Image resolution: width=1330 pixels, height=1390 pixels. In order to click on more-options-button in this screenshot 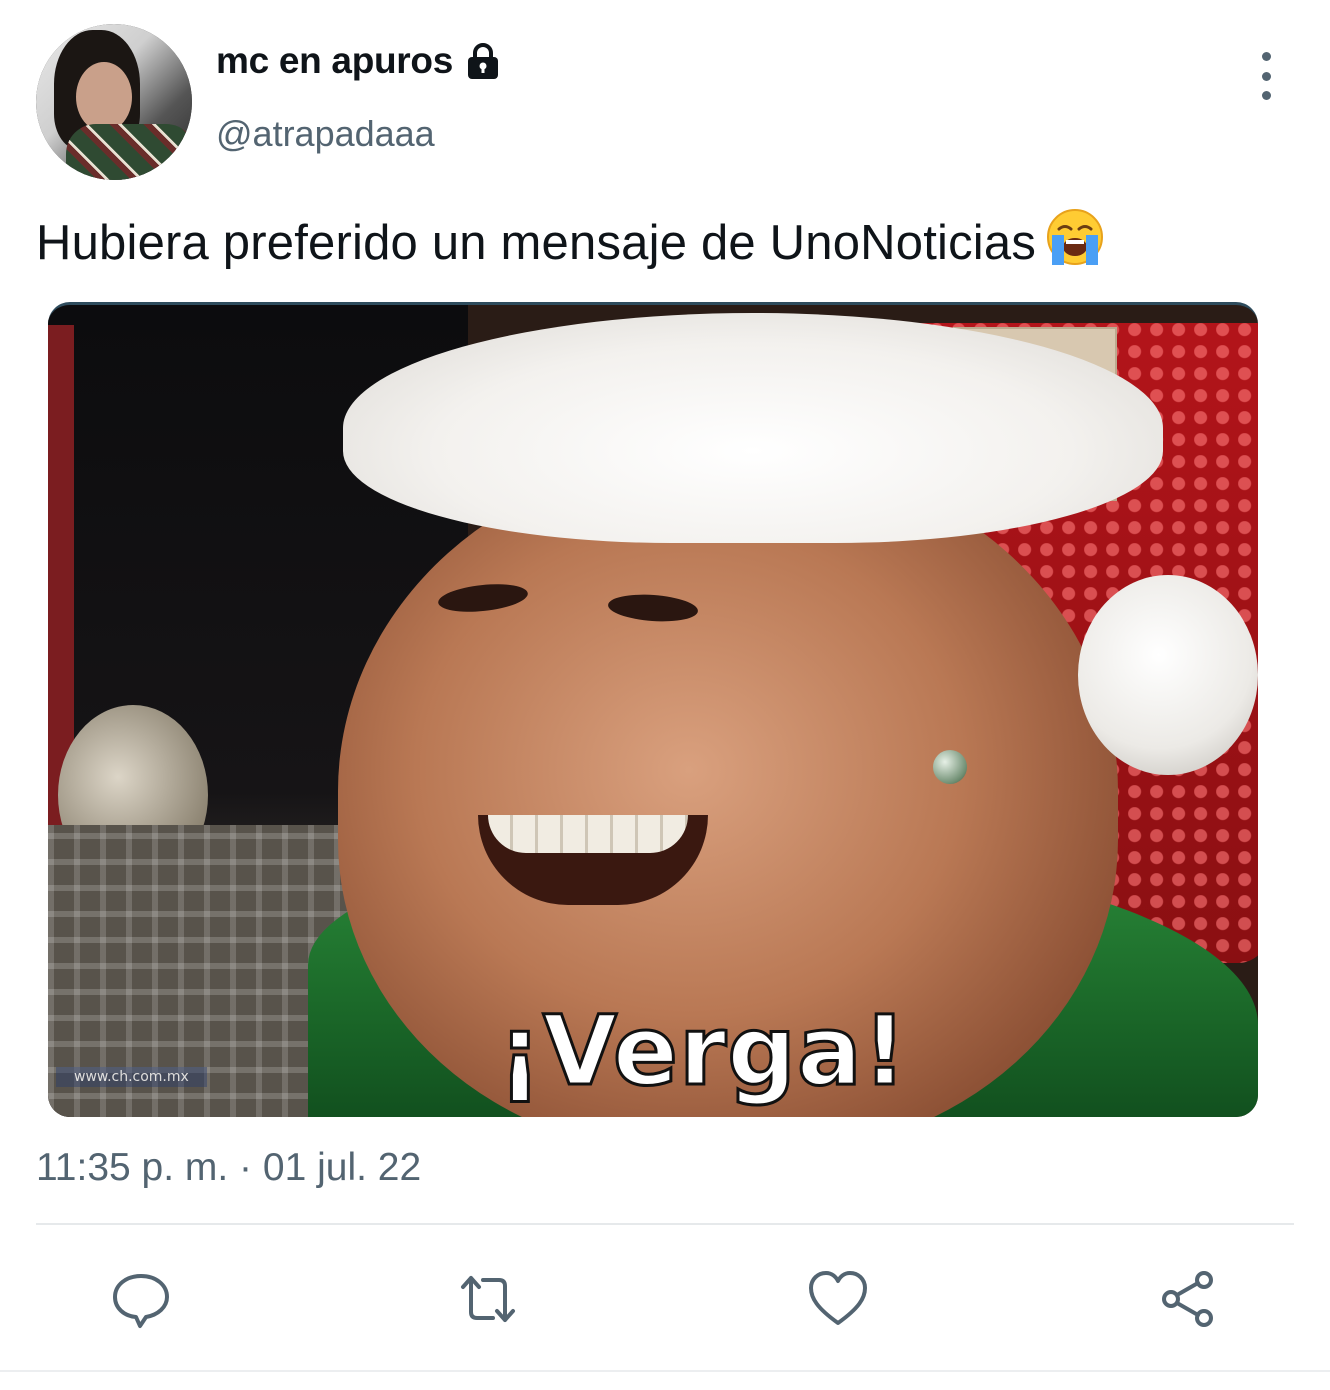, I will do `click(1266, 76)`.